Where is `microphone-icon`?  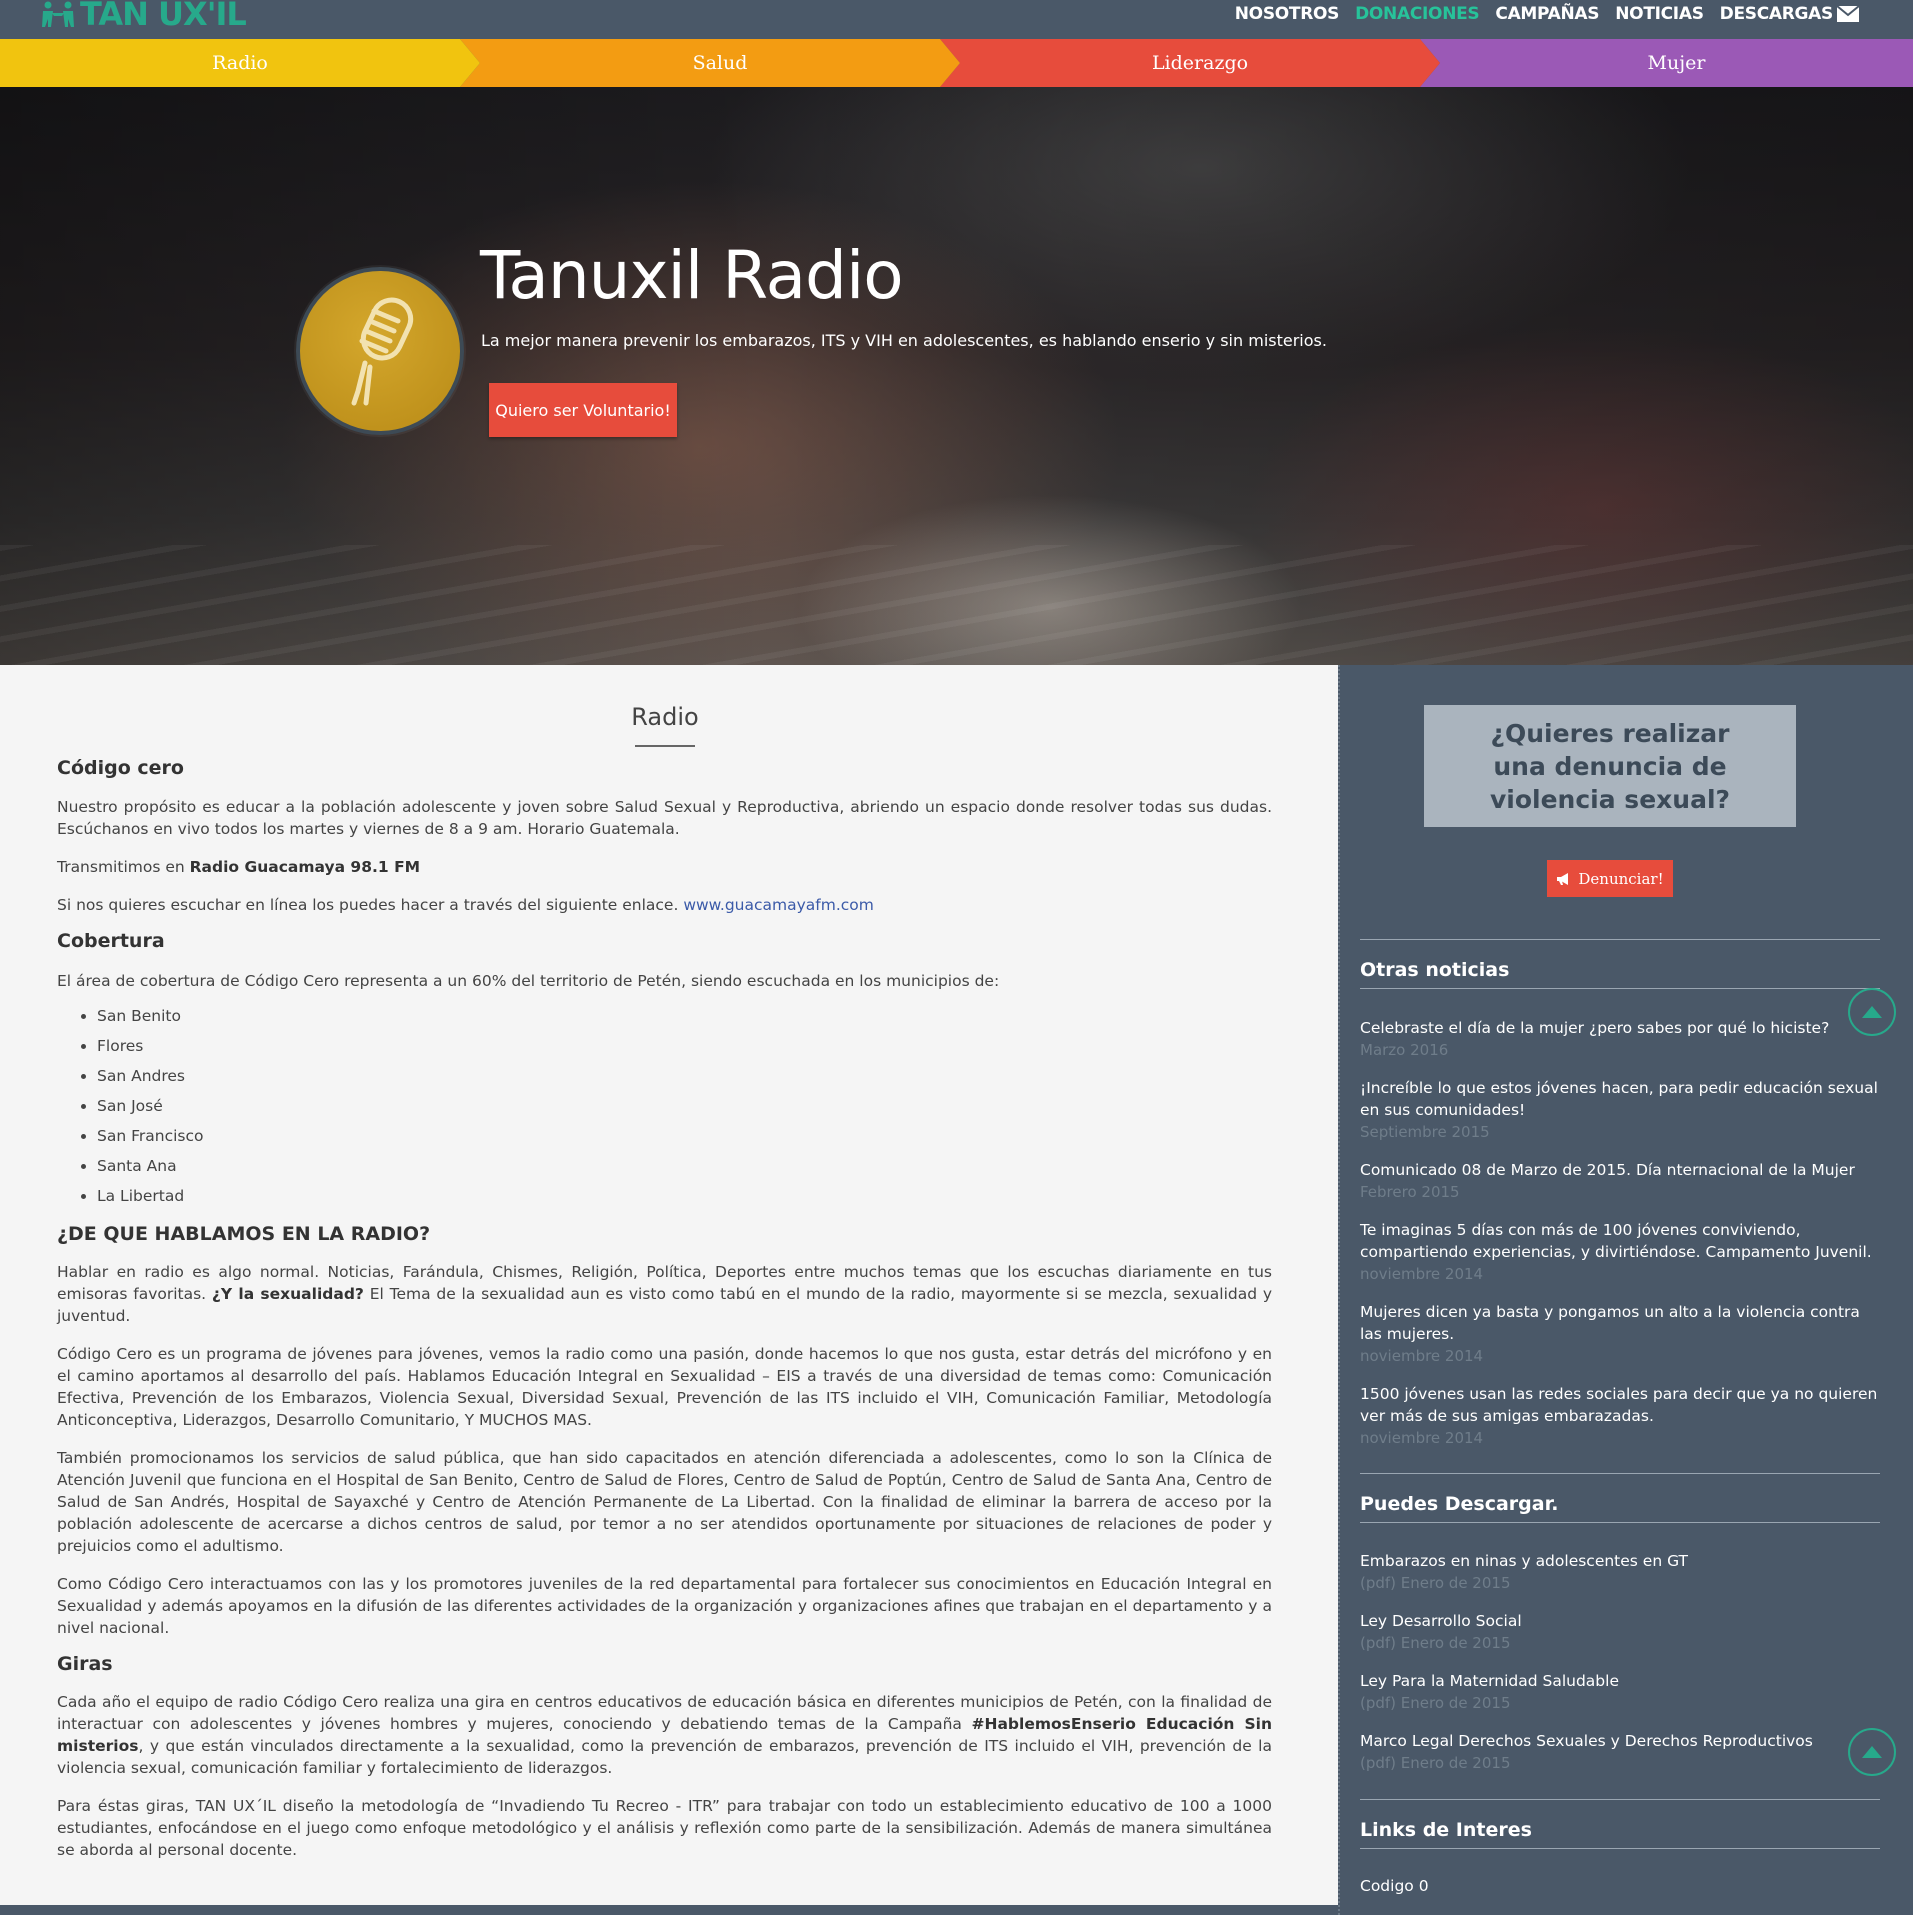
microphone-icon is located at coordinates (382, 351).